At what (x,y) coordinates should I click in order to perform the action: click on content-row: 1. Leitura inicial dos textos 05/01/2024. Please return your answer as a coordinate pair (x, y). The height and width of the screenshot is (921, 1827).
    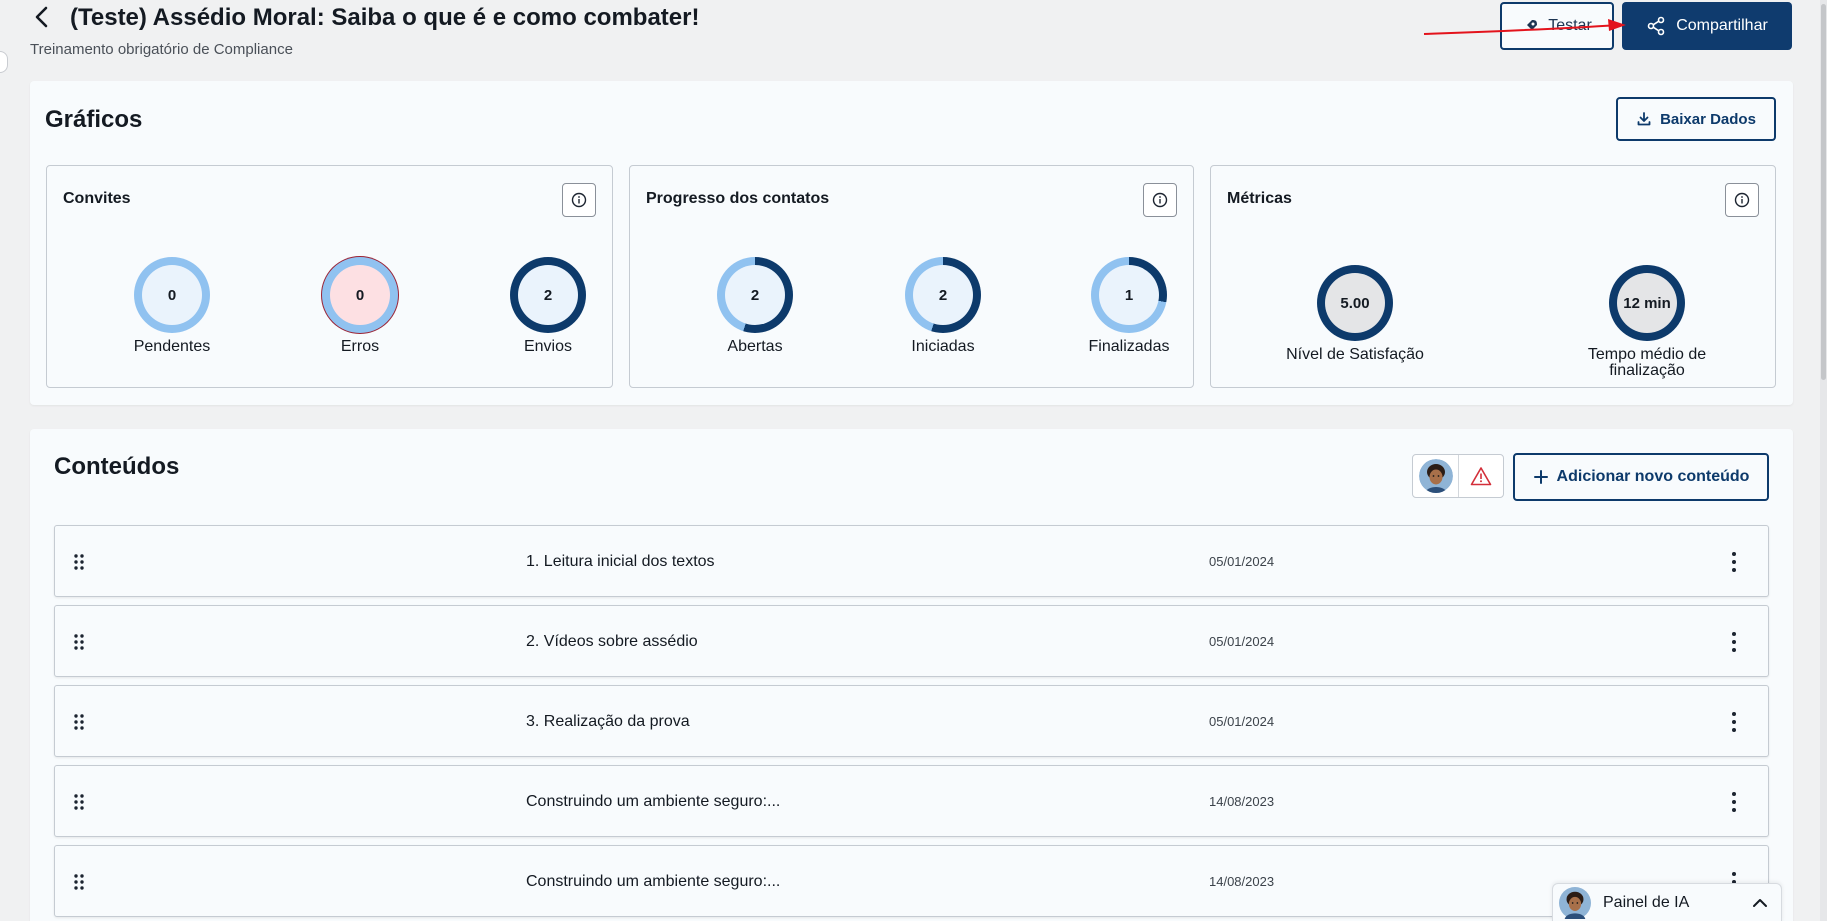
    Looking at the image, I should click on (911, 561).